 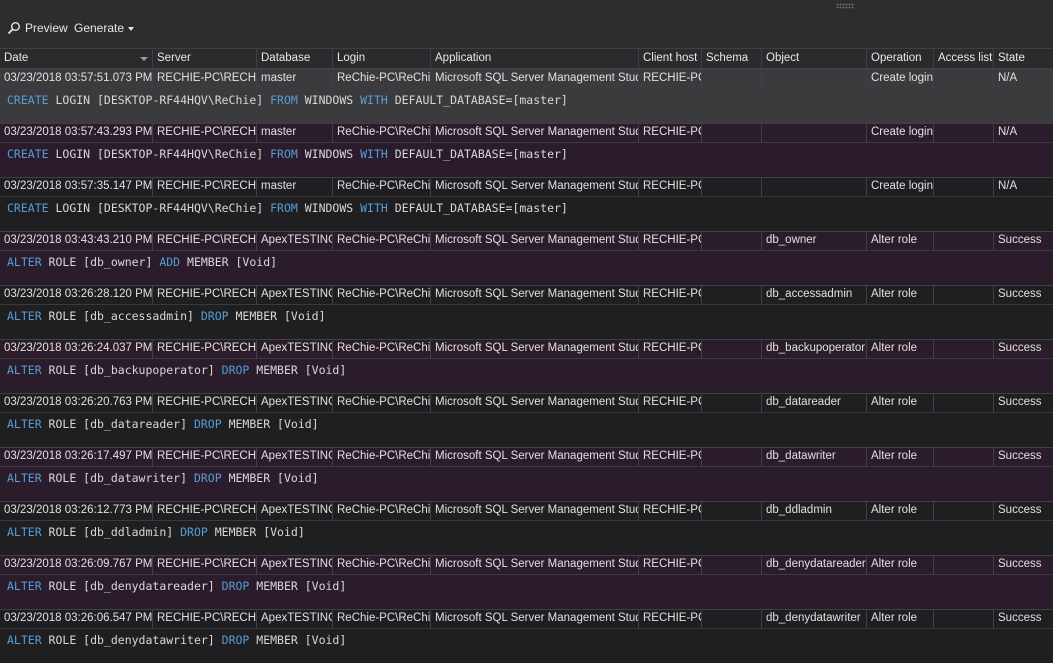 I want to click on column-header-date: Date, so click(x=76, y=59).